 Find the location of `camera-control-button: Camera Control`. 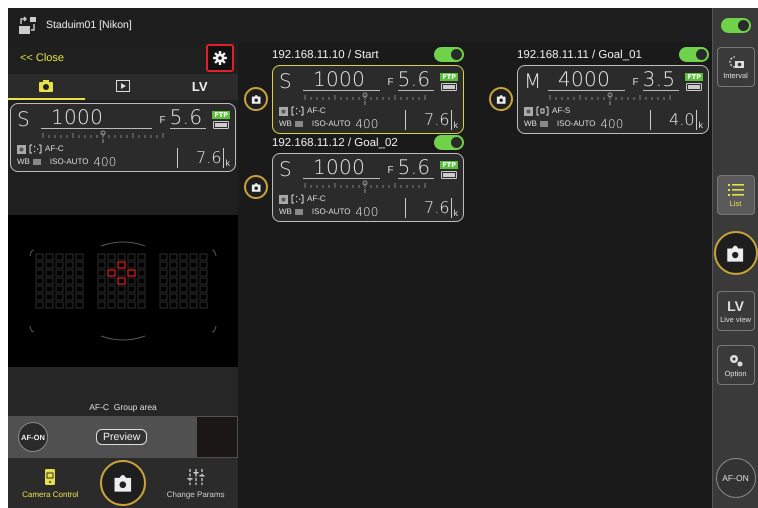

camera-control-button: Camera Control is located at coordinates (50, 483).